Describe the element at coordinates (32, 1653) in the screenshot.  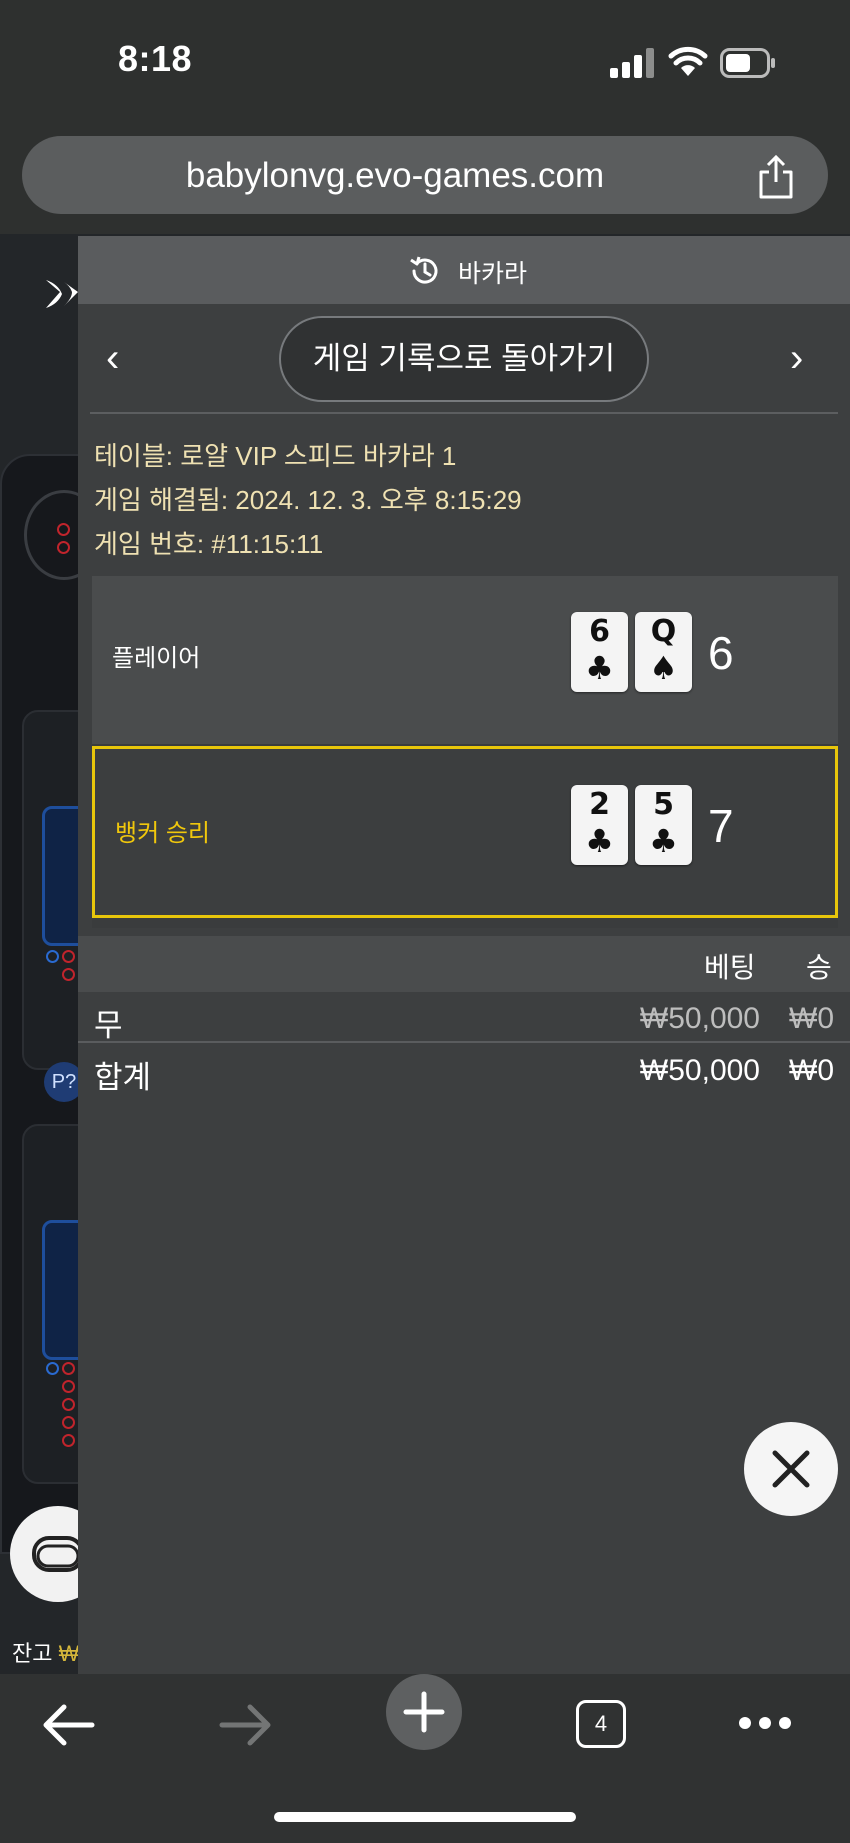
I see `balance-label: 잔고` at that location.